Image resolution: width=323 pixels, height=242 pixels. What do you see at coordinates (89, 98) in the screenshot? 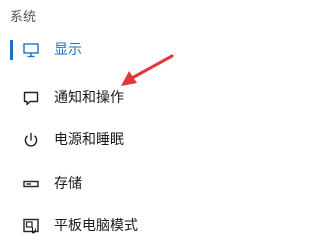
I see `sidebar-item-label: 通知和操作` at bounding box center [89, 98].